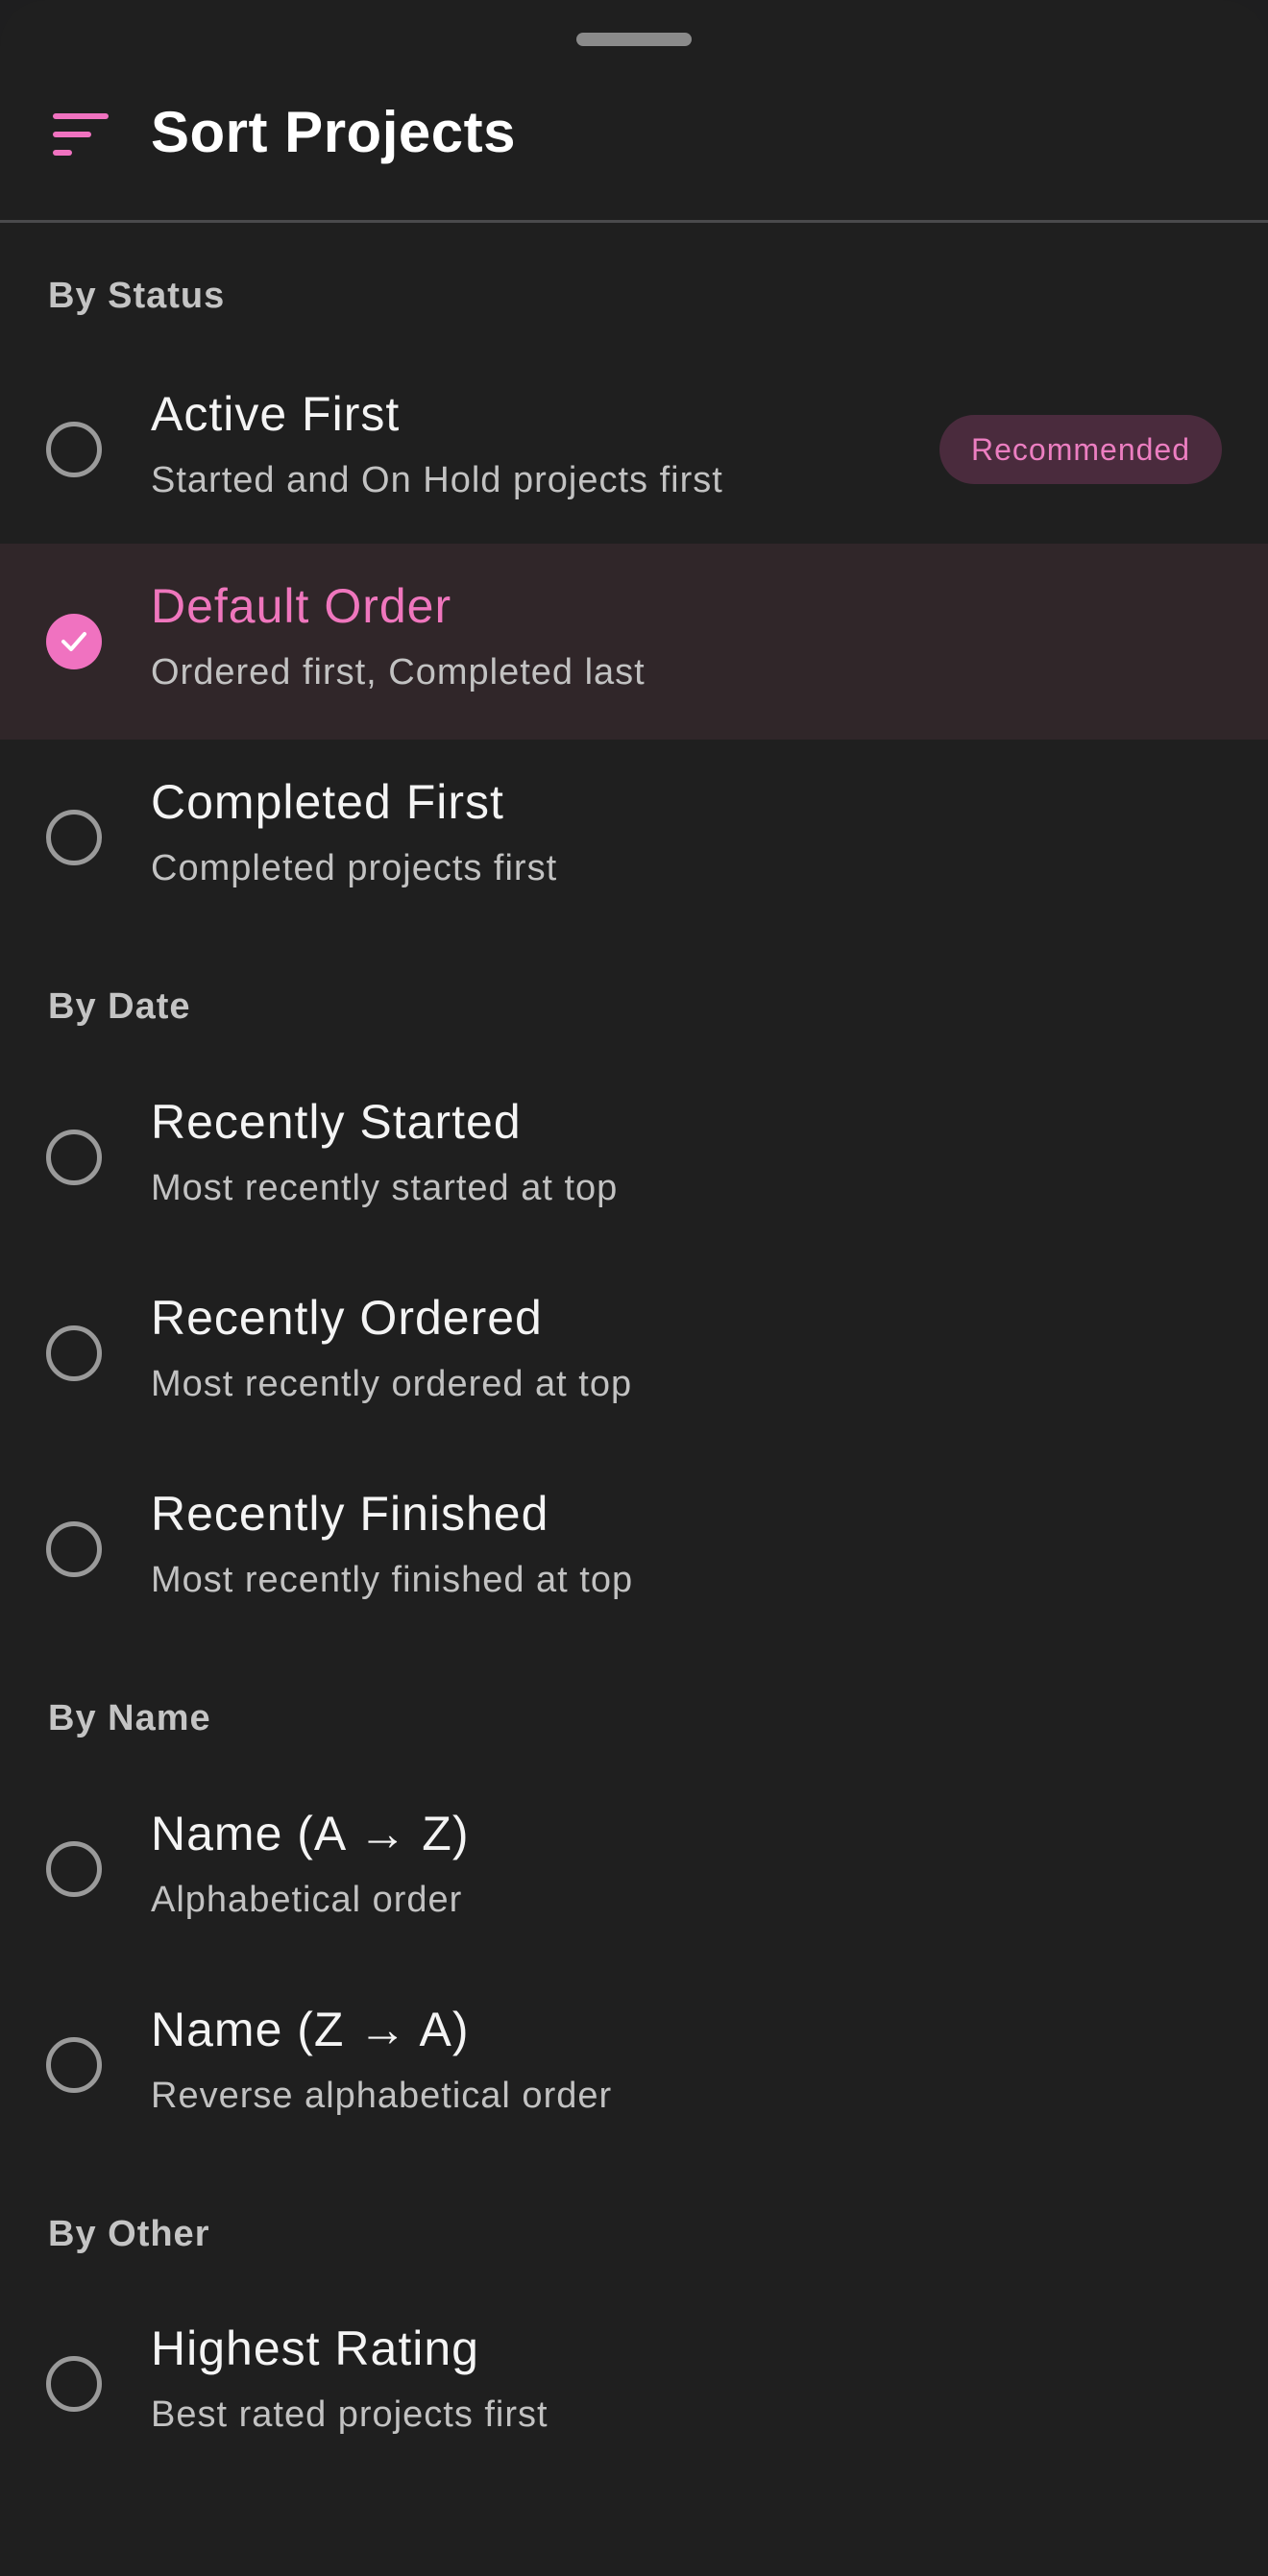 This screenshot has width=1268, height=2576. I want to click on option-label: Active First, so click(276, 414).